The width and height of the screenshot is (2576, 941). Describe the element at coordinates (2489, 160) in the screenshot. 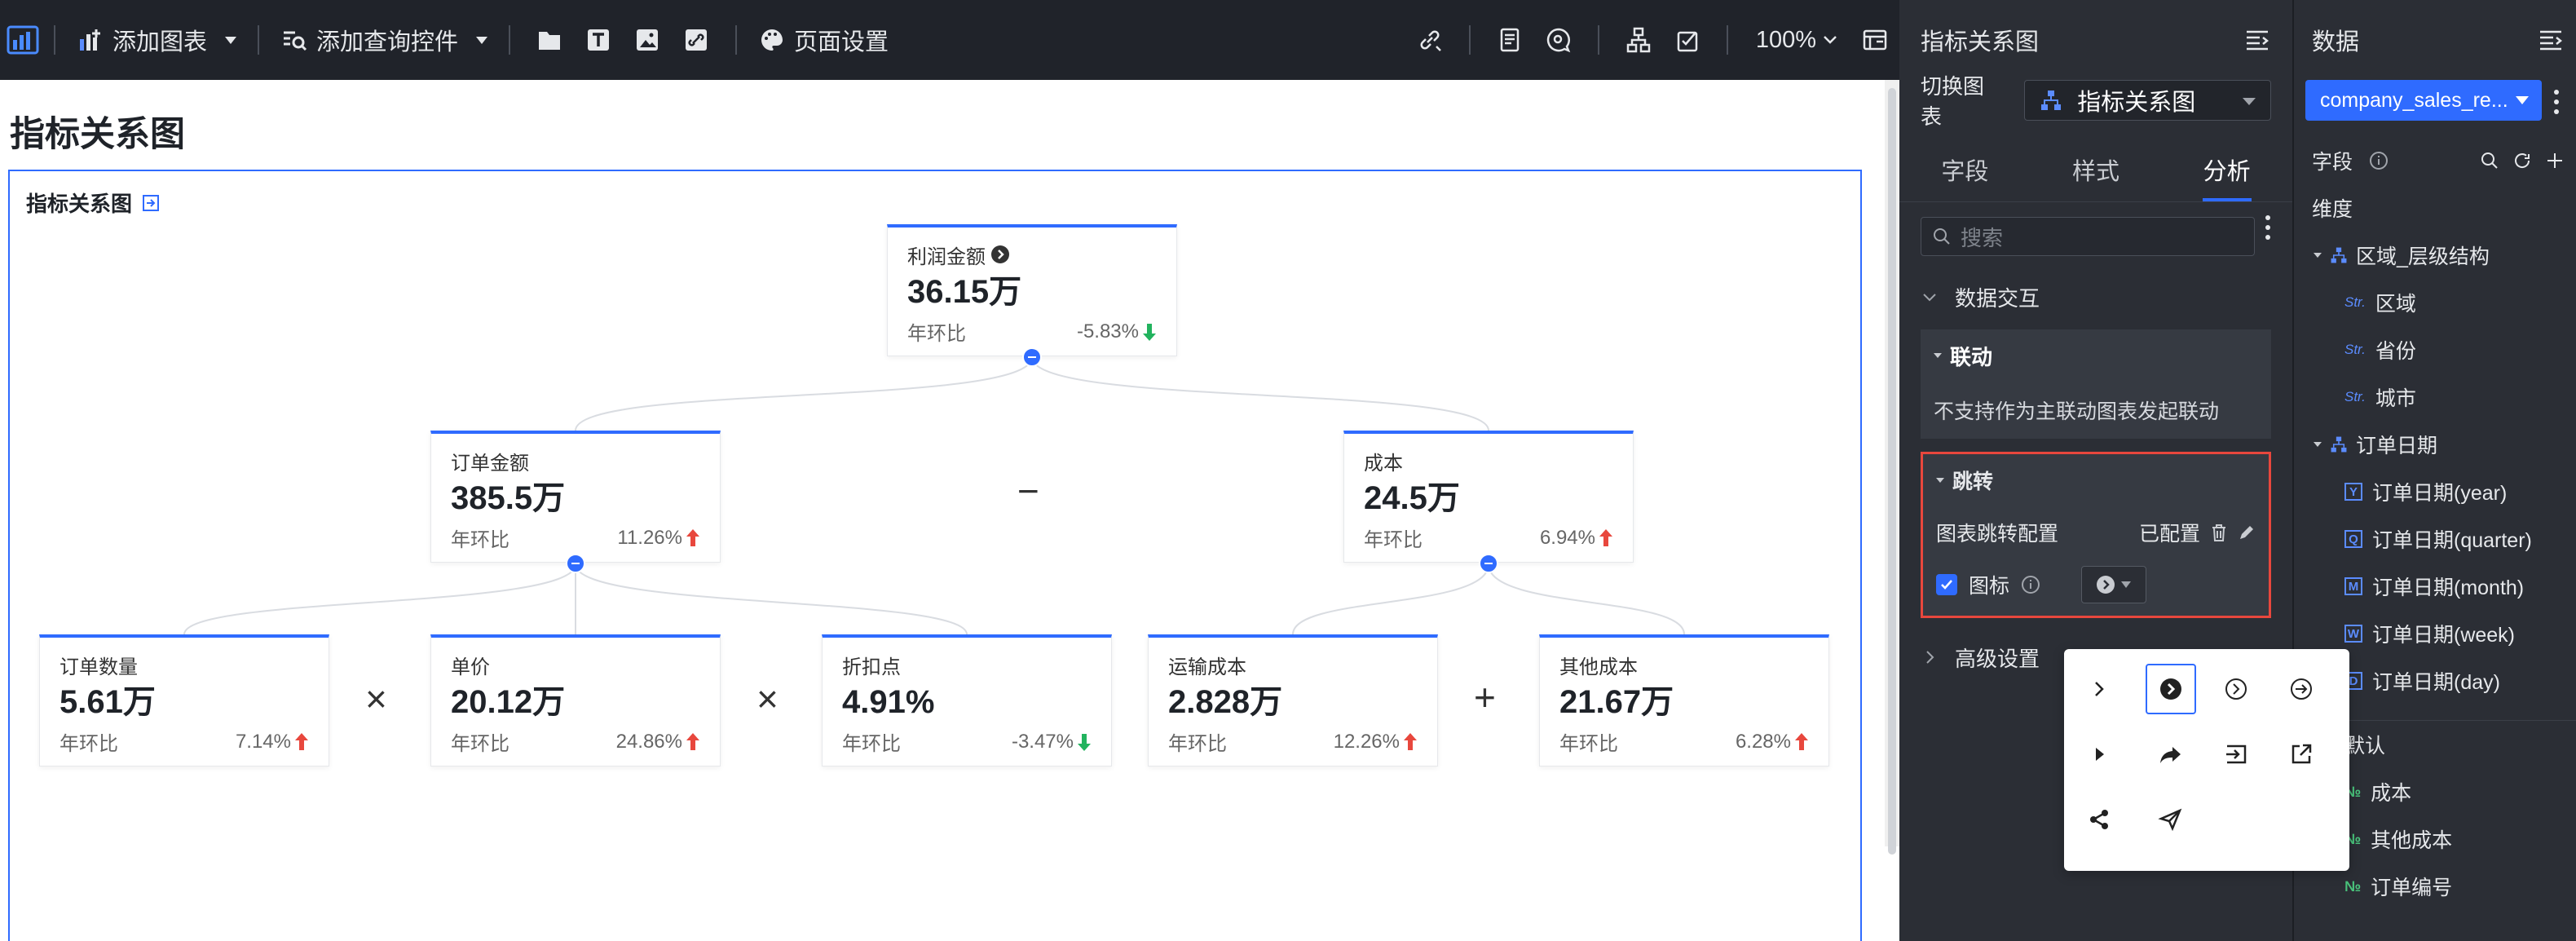

I see `search-icon` at that location.